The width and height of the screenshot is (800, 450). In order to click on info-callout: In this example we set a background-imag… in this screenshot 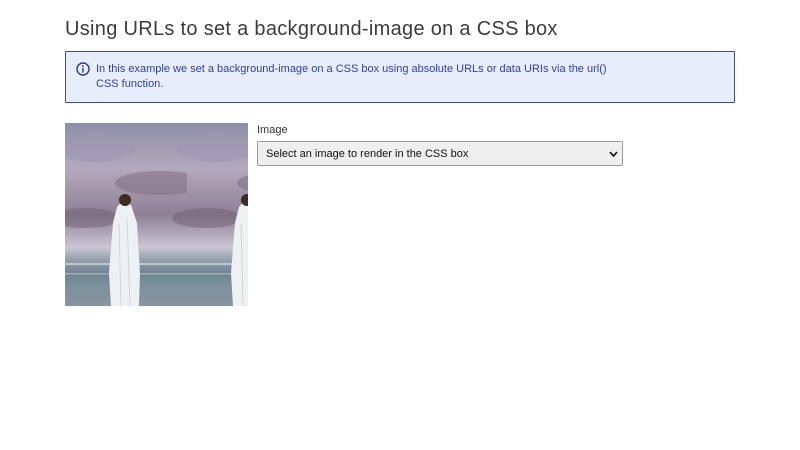, I will do `click(400, 77)`.